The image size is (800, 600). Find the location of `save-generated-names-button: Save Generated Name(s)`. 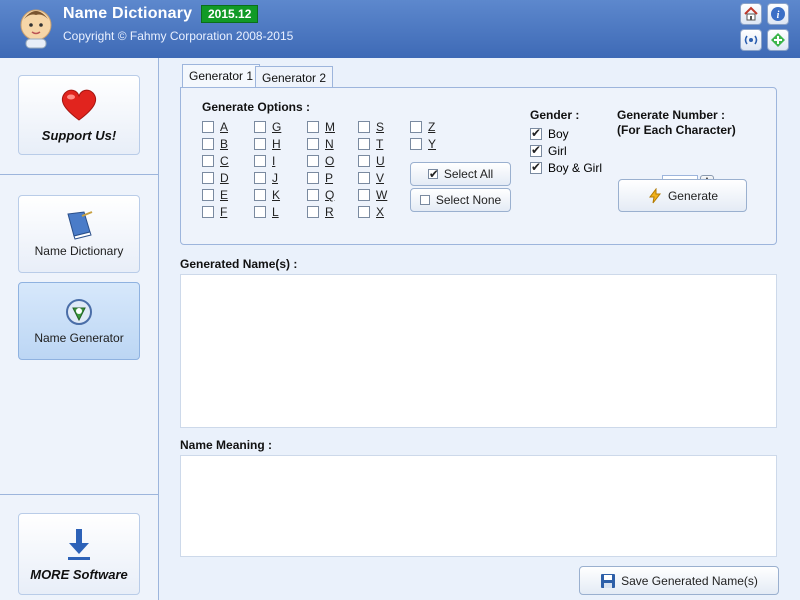

save-generated-names-button: Save Generated Name(s) is located at coordinates (679, 580).